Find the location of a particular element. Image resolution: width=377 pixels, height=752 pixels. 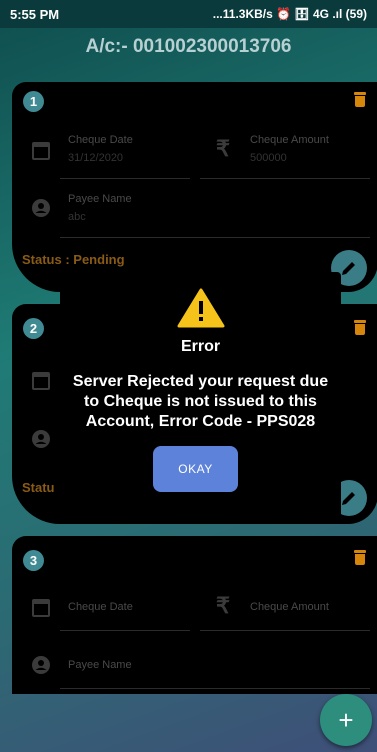

okay-button: OKAY is located at coordinates (195, 469).